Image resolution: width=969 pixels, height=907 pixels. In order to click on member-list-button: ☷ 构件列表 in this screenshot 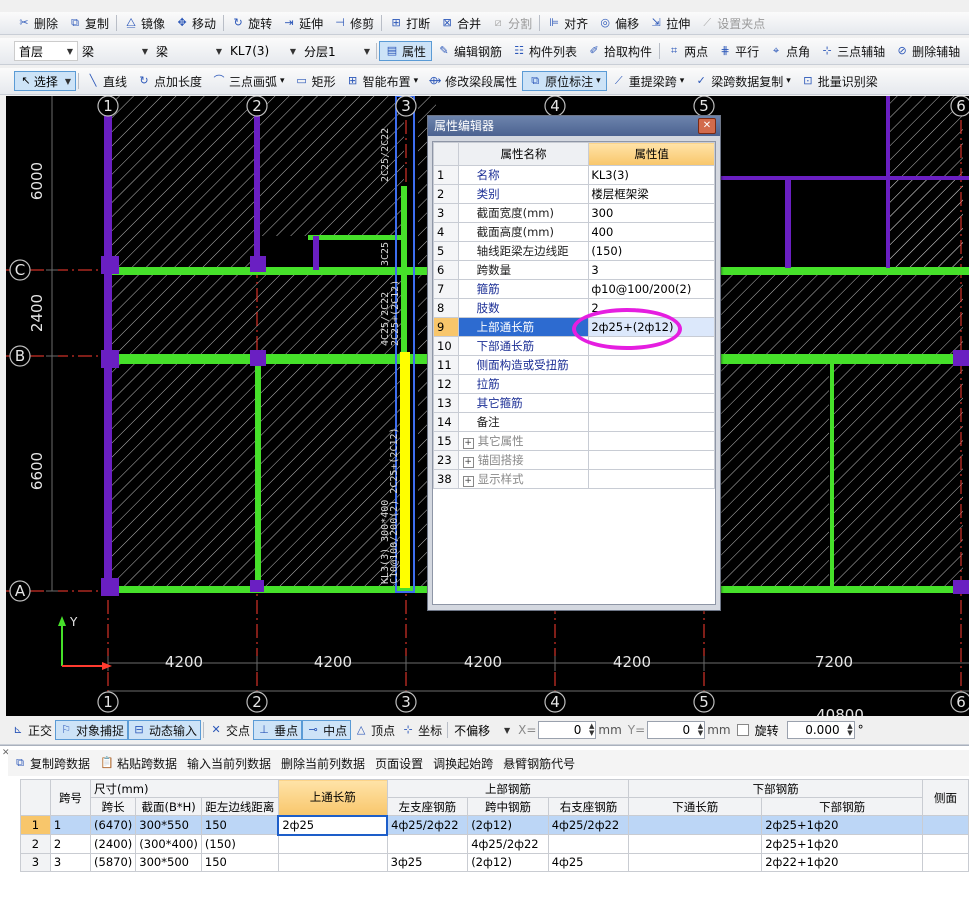, I will do `click(544, 51)`.